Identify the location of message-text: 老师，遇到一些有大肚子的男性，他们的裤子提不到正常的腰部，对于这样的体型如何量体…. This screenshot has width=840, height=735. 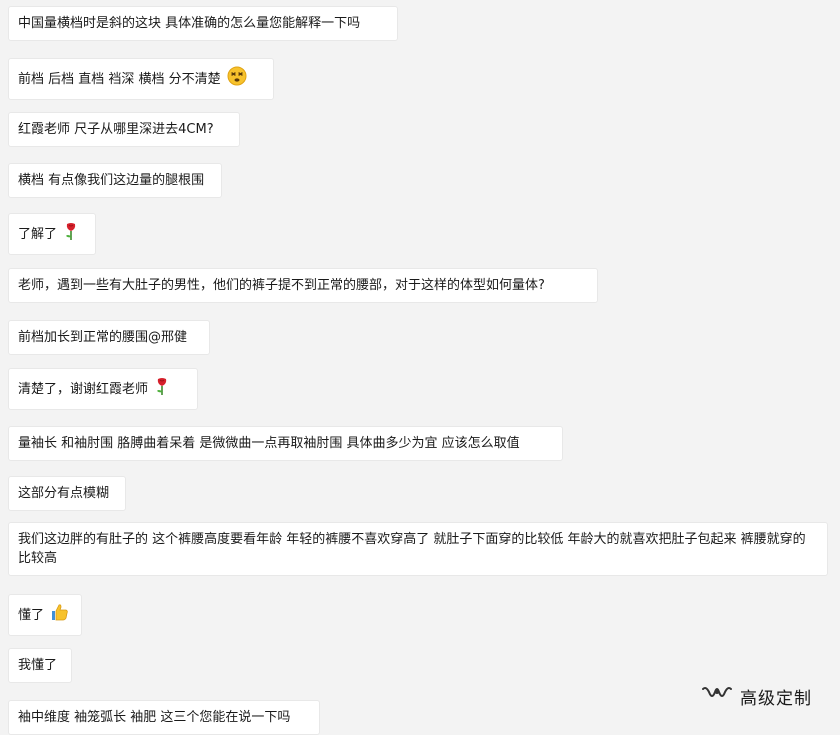
(281, 285).